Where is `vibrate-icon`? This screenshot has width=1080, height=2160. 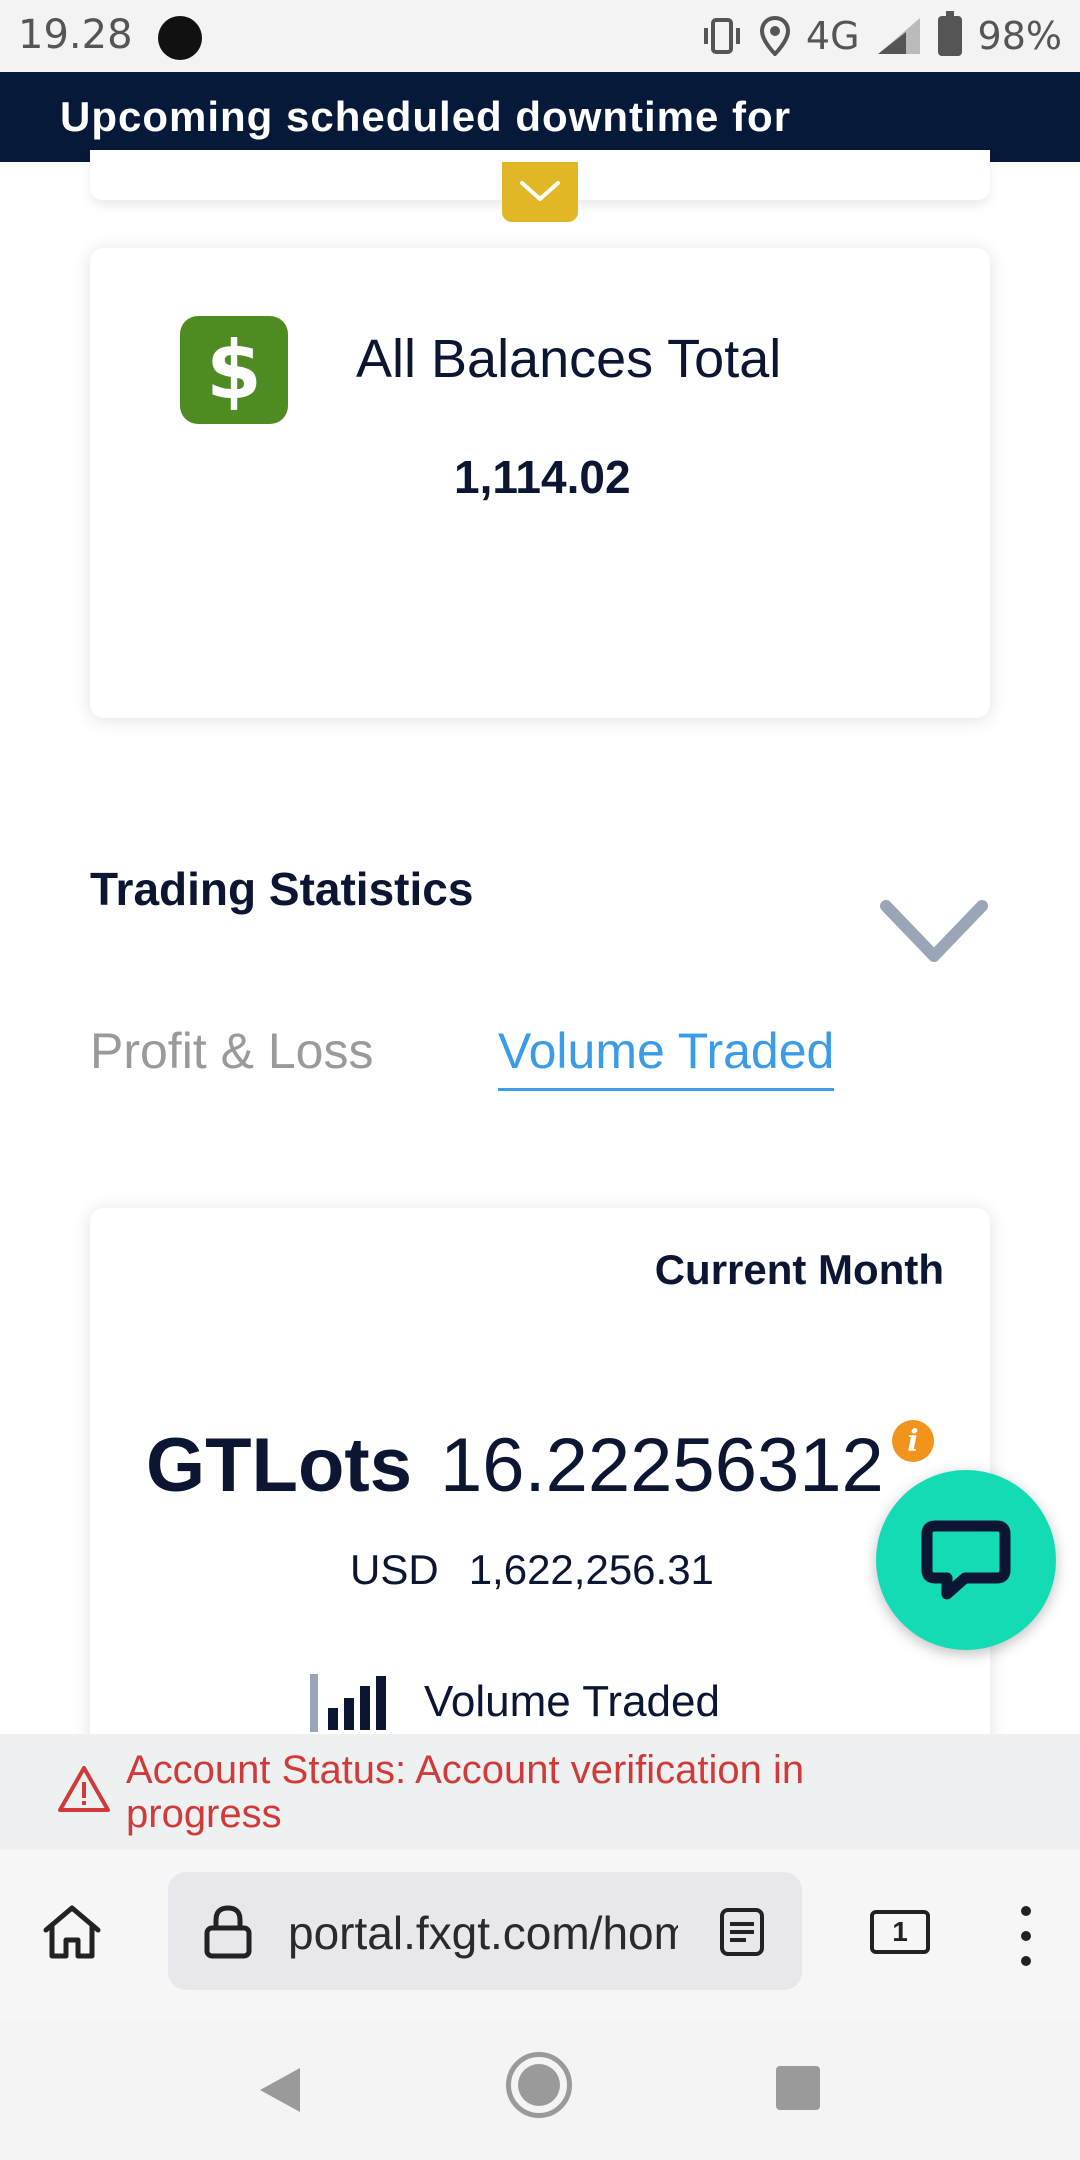 vibrate-icon is located at coordinates (722, 36).